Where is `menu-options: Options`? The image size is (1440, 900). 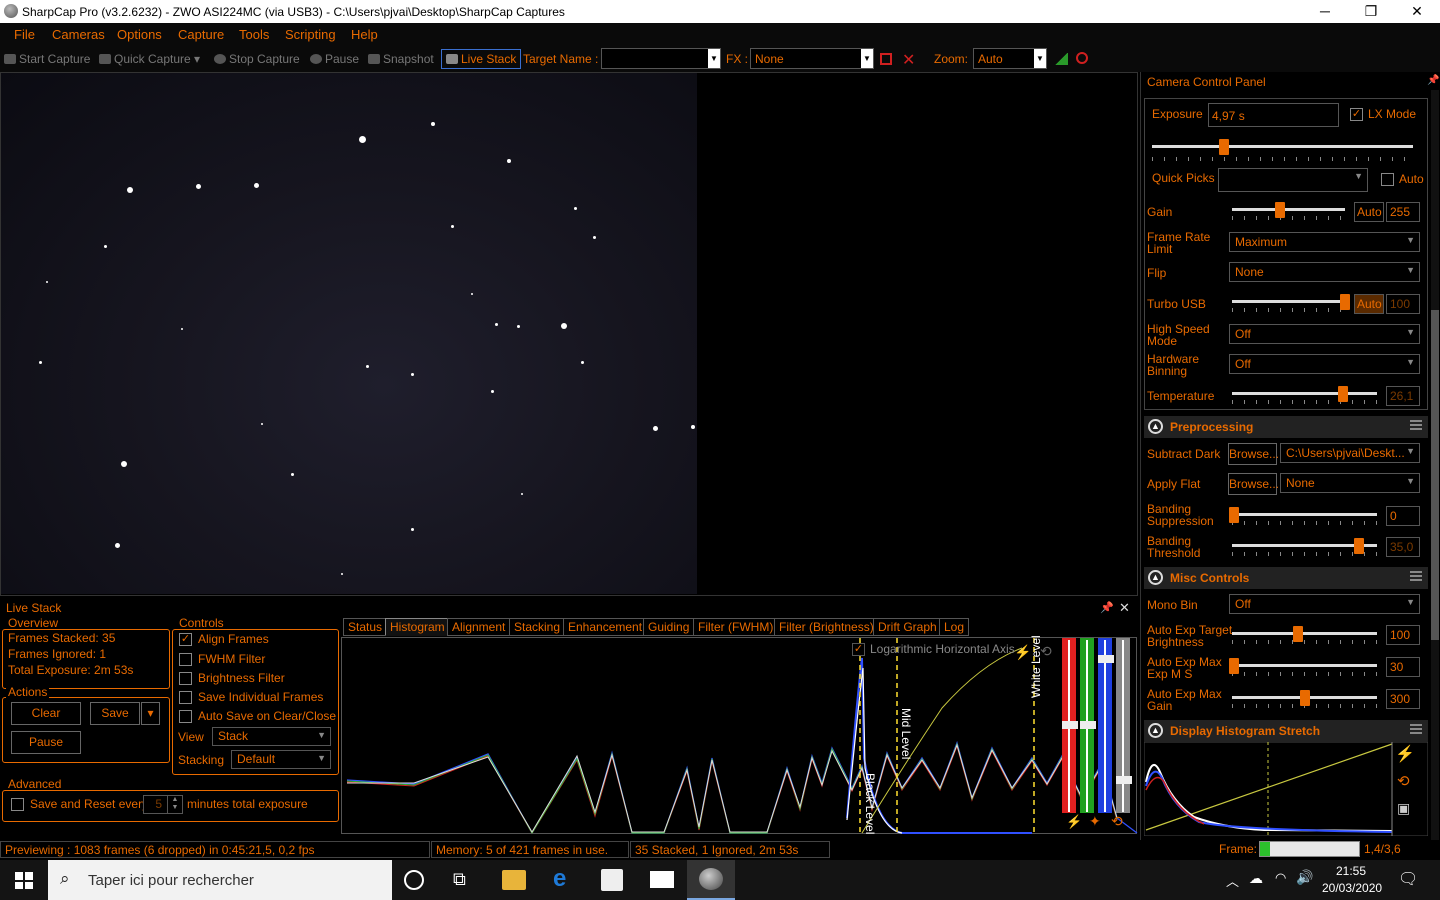
menu-options: Options is located at coordinates (139, 34).